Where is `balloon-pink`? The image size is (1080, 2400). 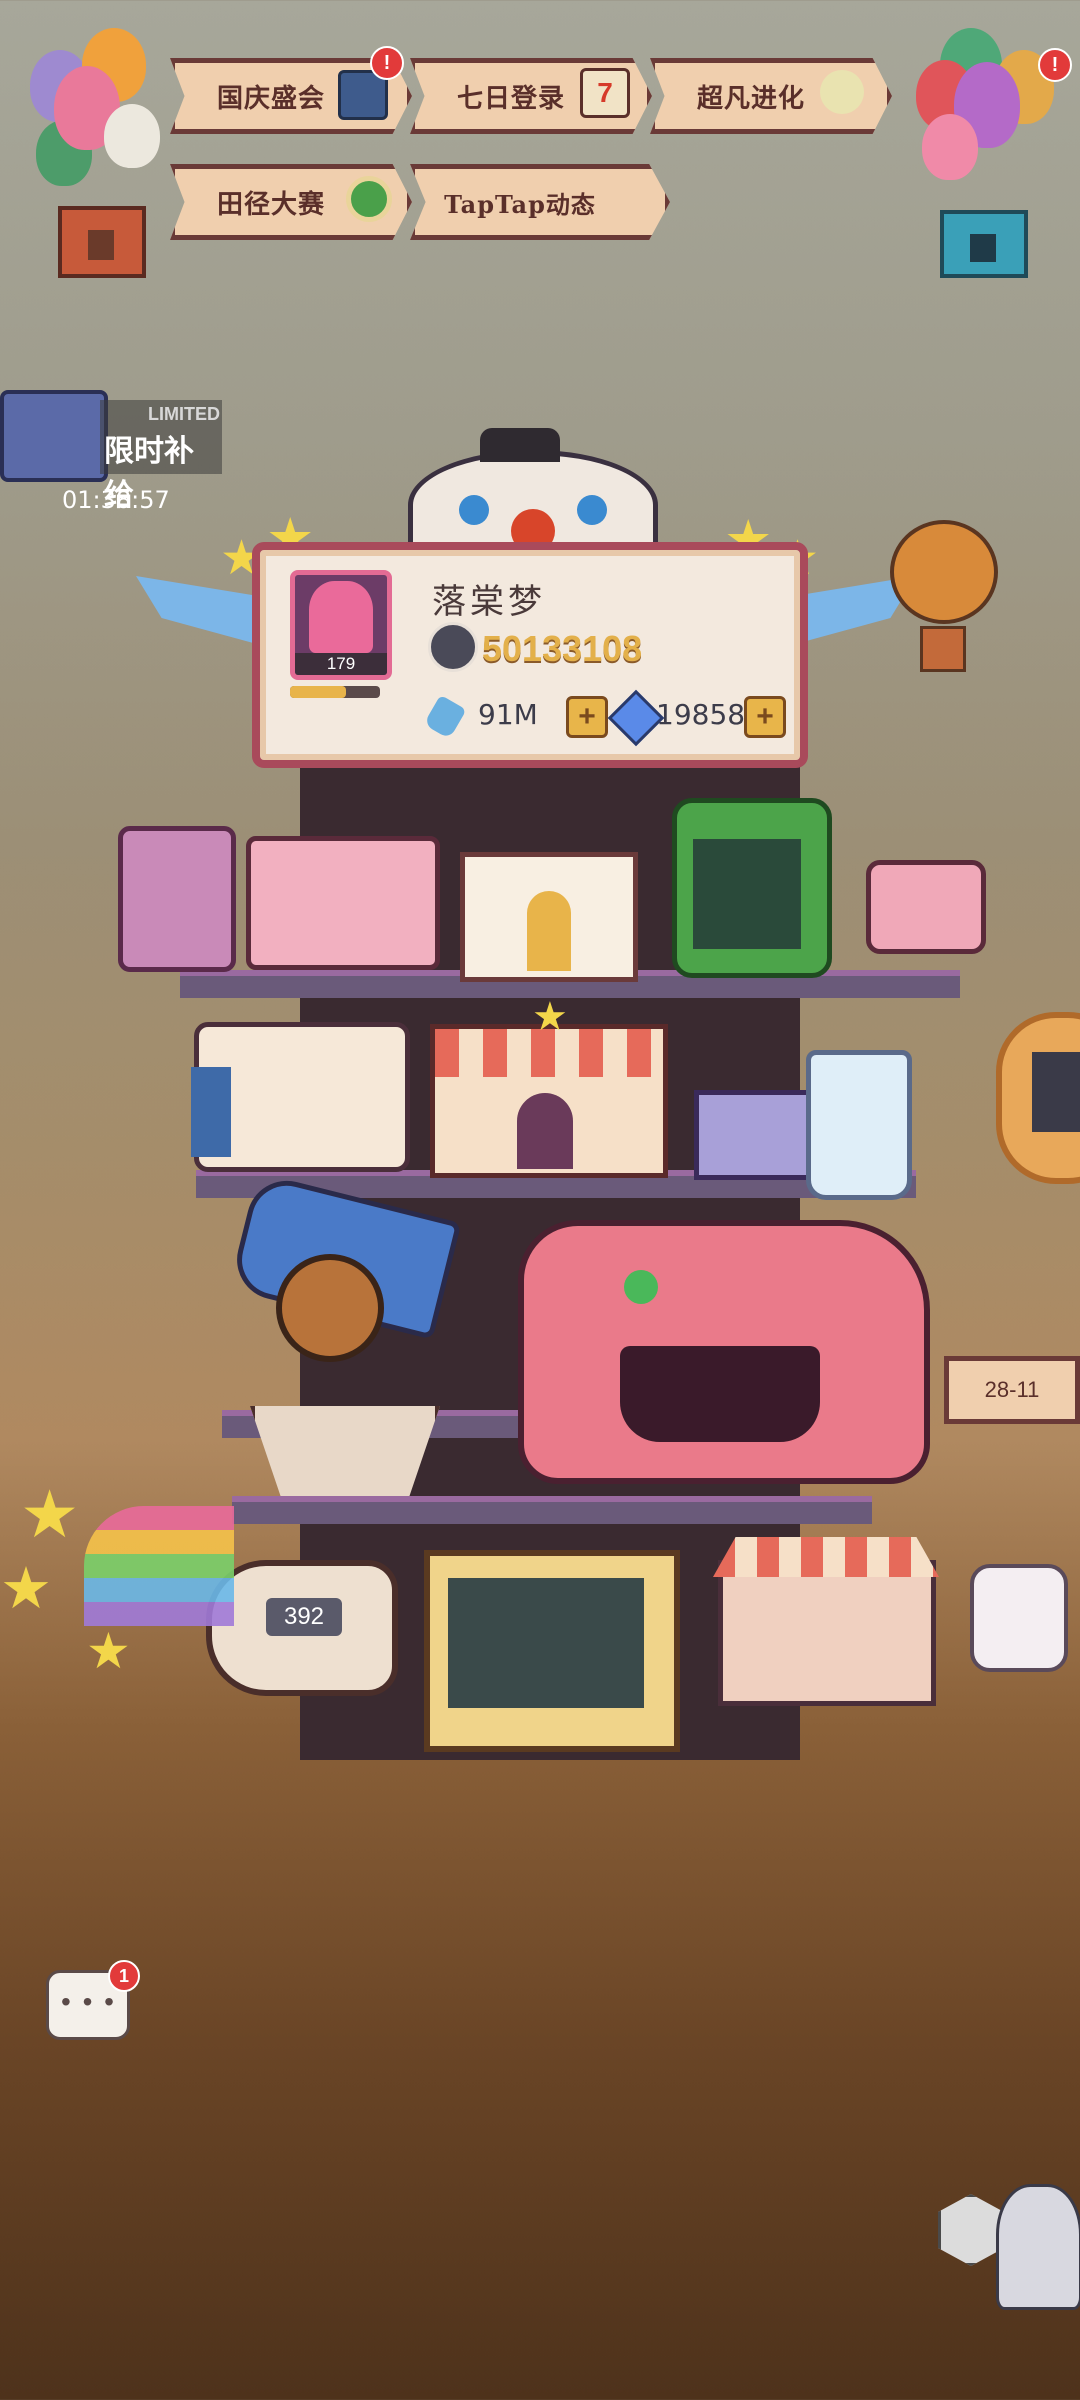
balloon-pink is located at coordinates (950, 147).